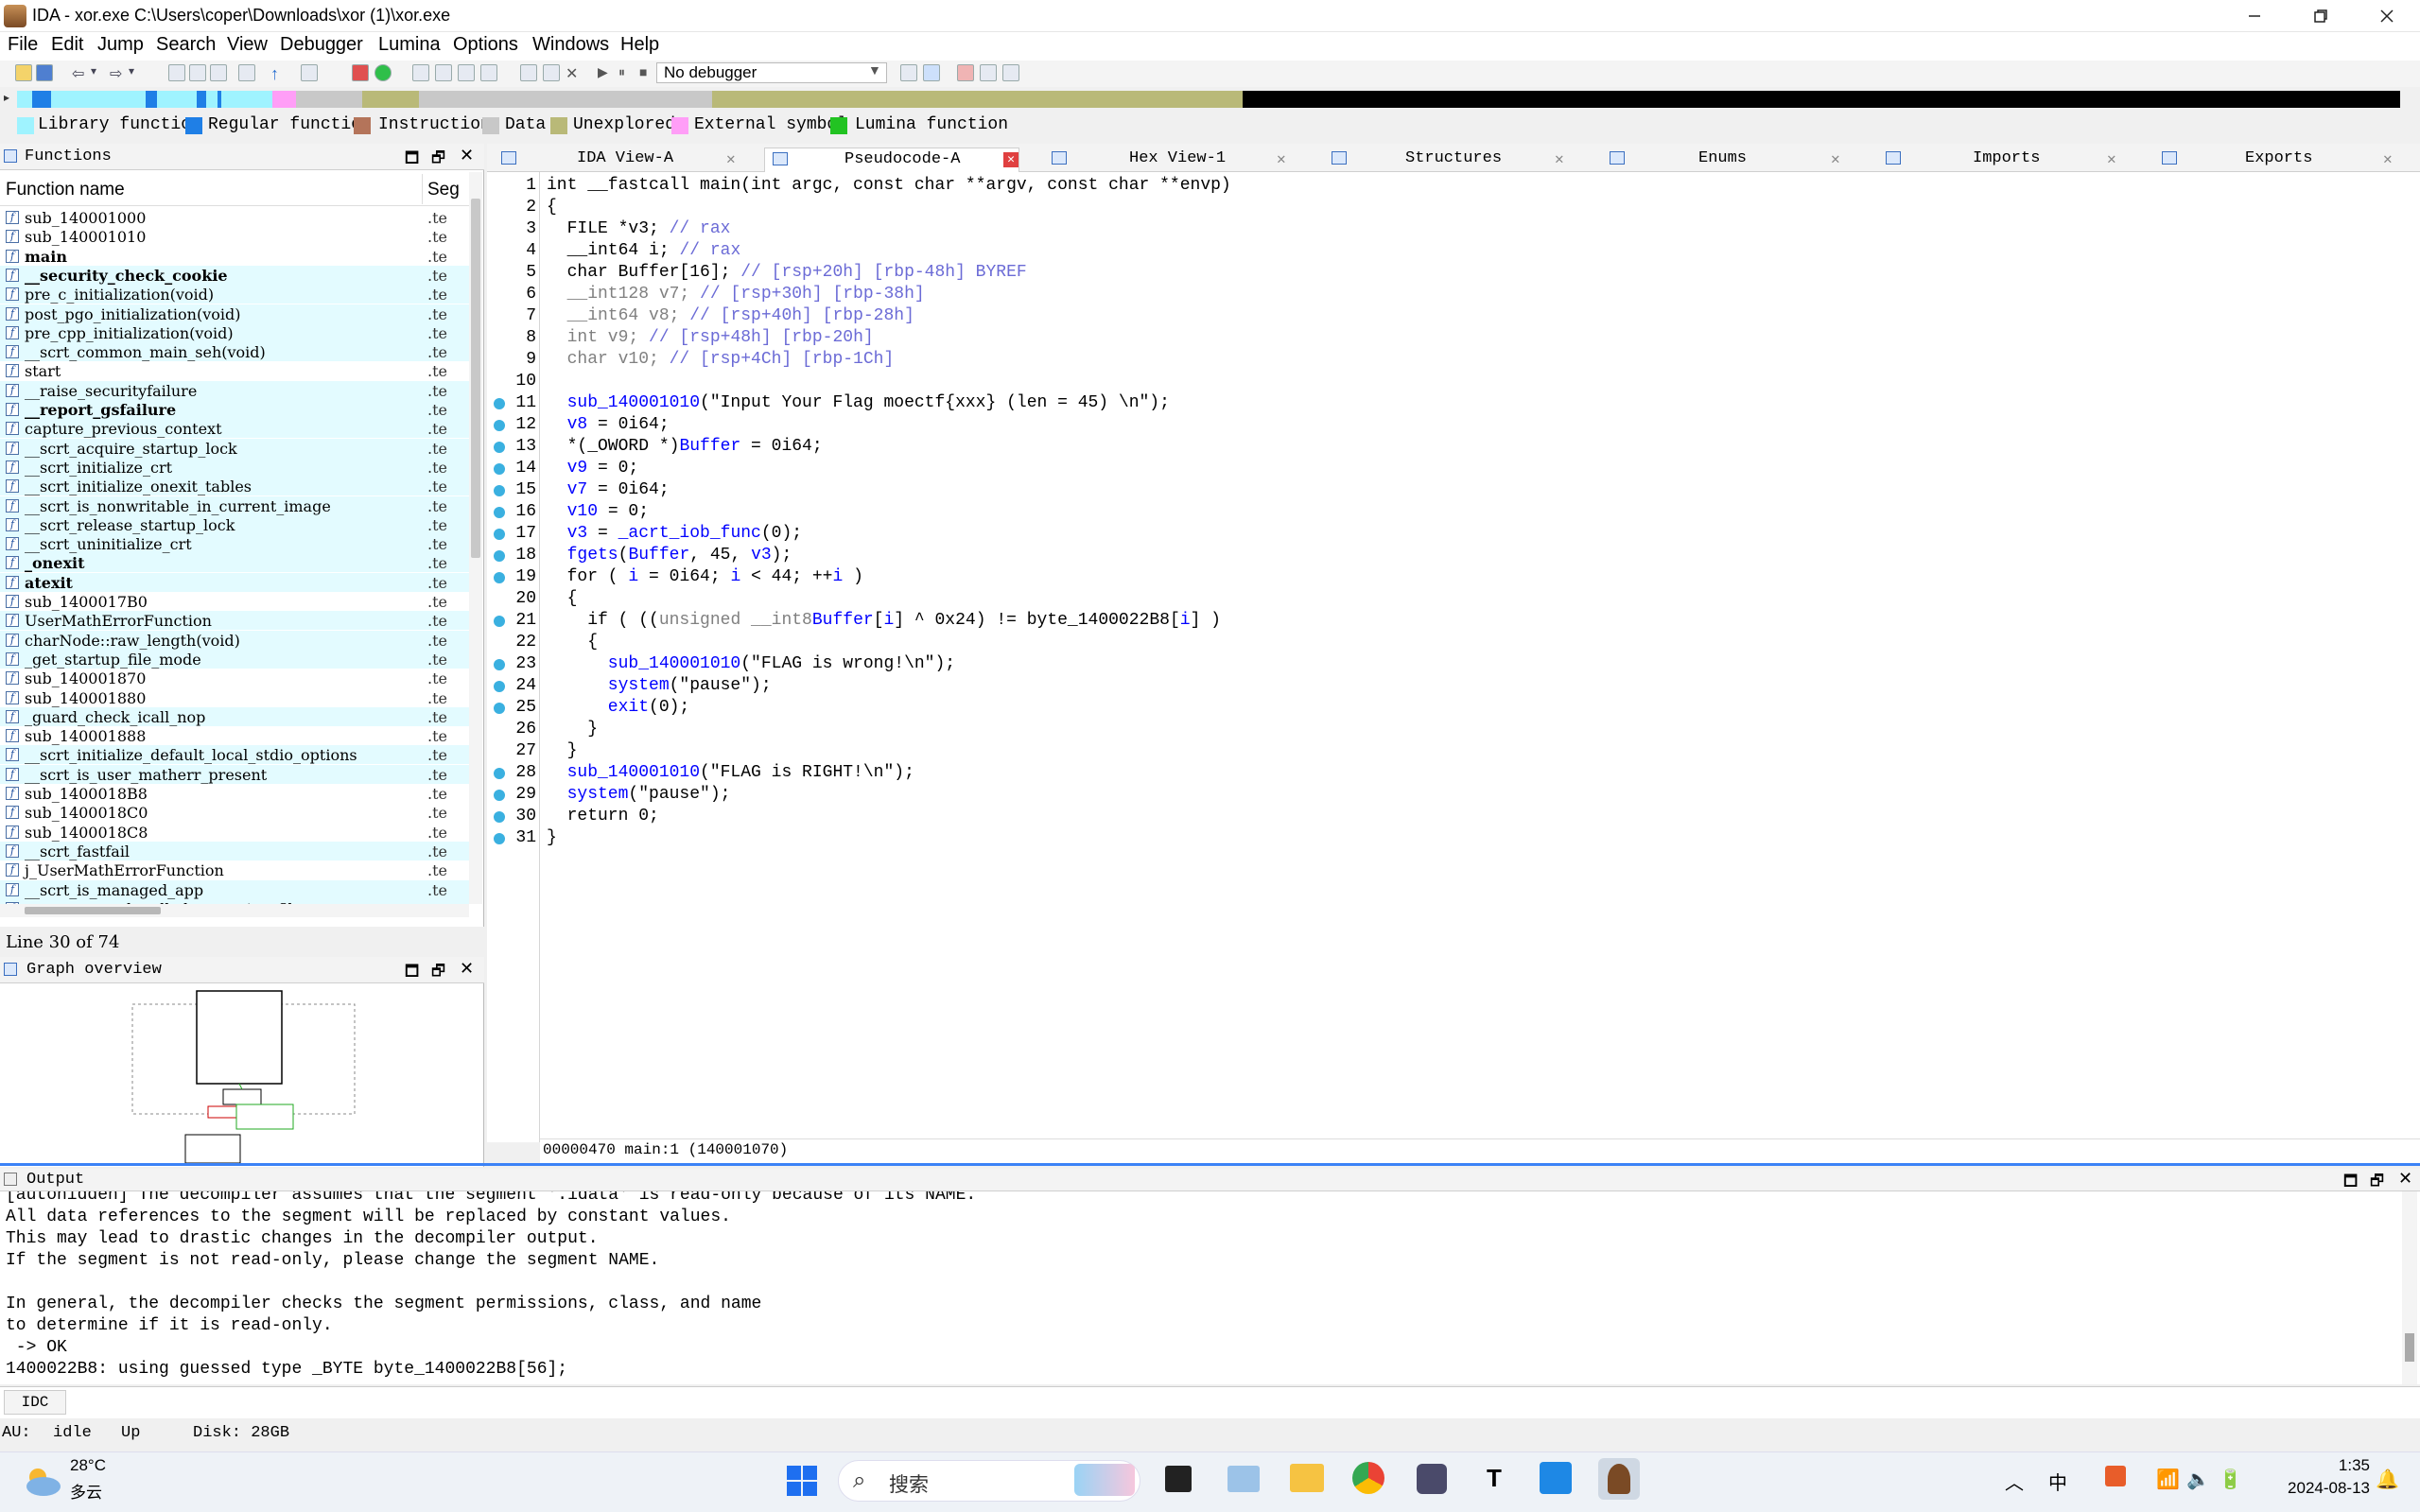 The image size is (2420, 1512). What do you see at coordinates (235, 486) in the screenshot?
I see `function-row: f __scrt_initialize_onexit_tables .te` at bounding box center [235, 486].